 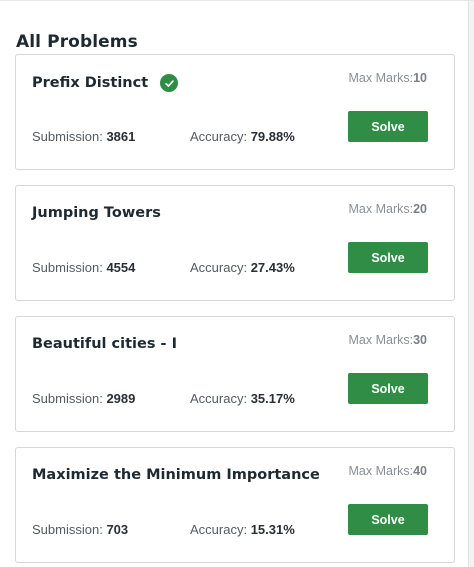 I want to click on problem-title-row: Prefix Distinct, so click(x=105, y=83).